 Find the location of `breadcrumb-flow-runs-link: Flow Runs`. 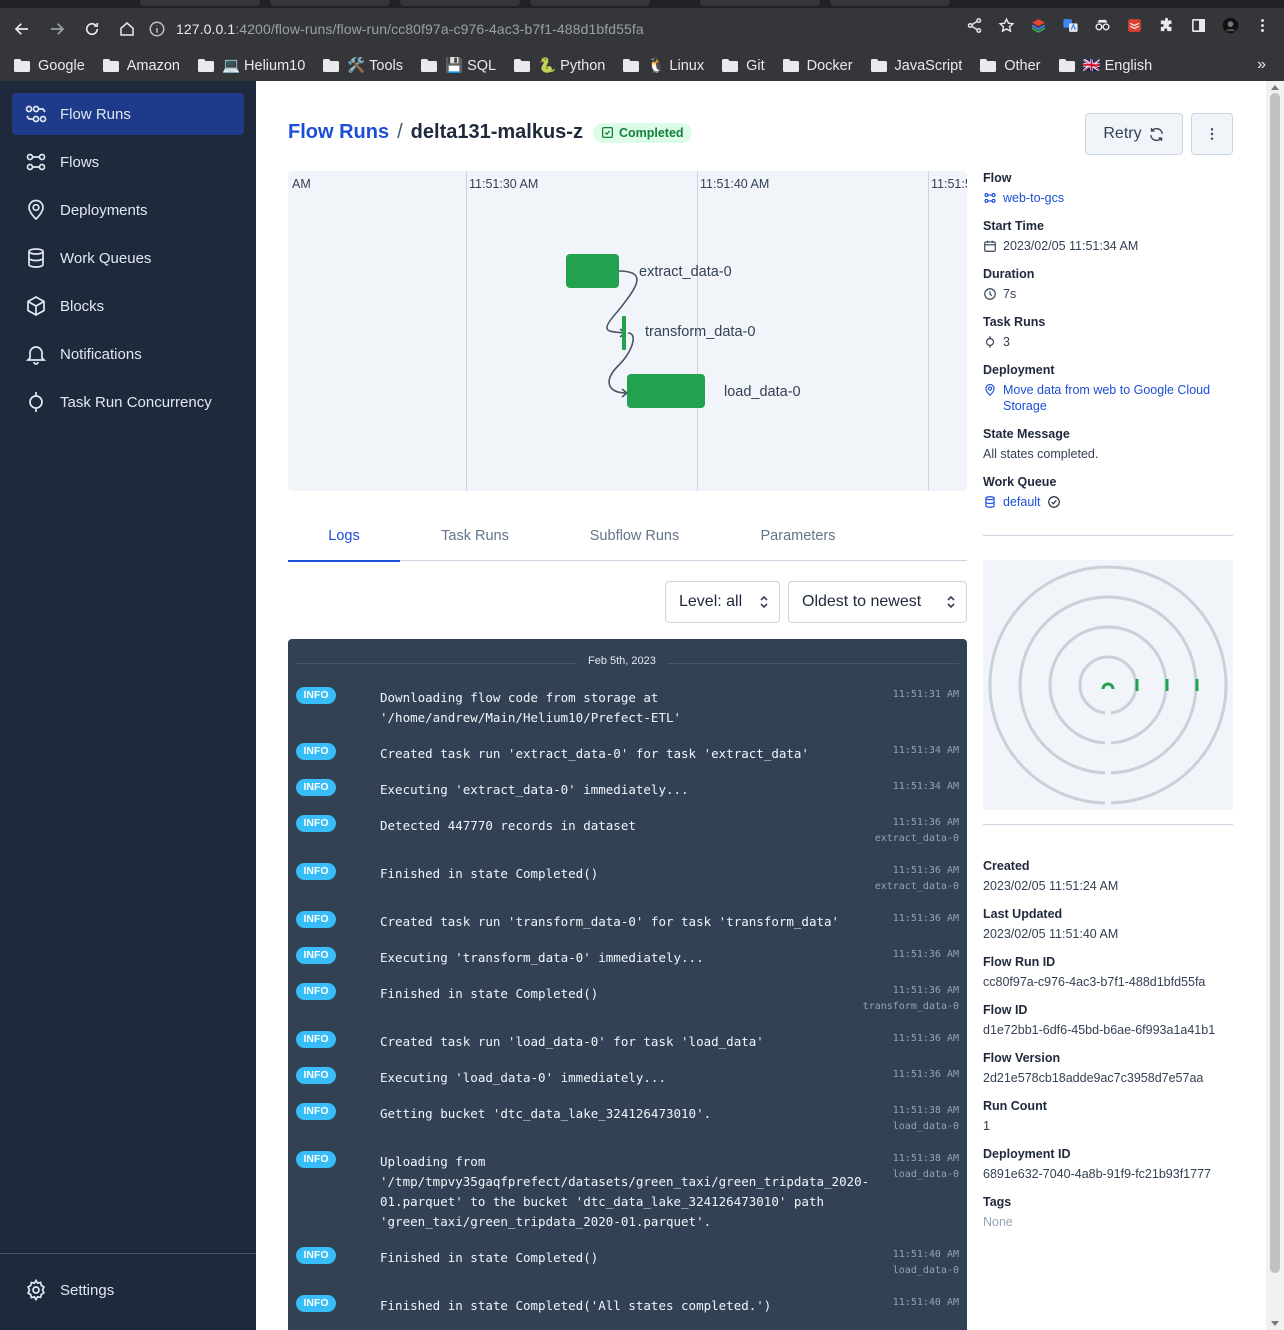

breadcrumb-flow-runs-link: Flow Runs is located at coordinates (338, 132).